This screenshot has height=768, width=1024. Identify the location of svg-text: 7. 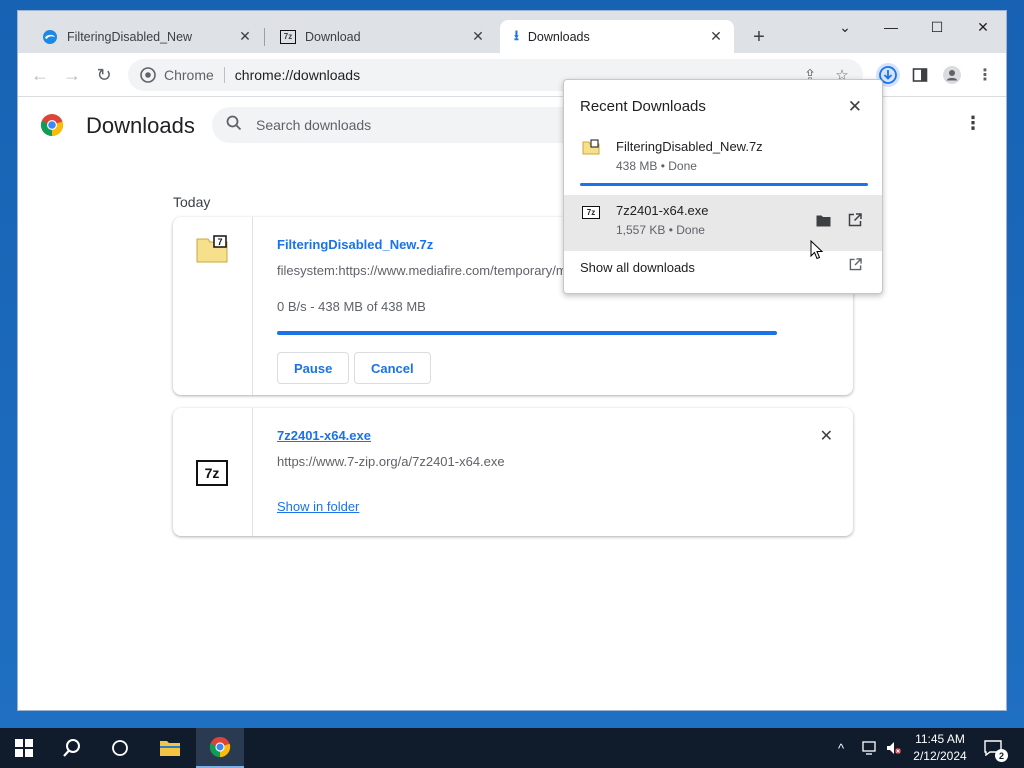
(219, 242).